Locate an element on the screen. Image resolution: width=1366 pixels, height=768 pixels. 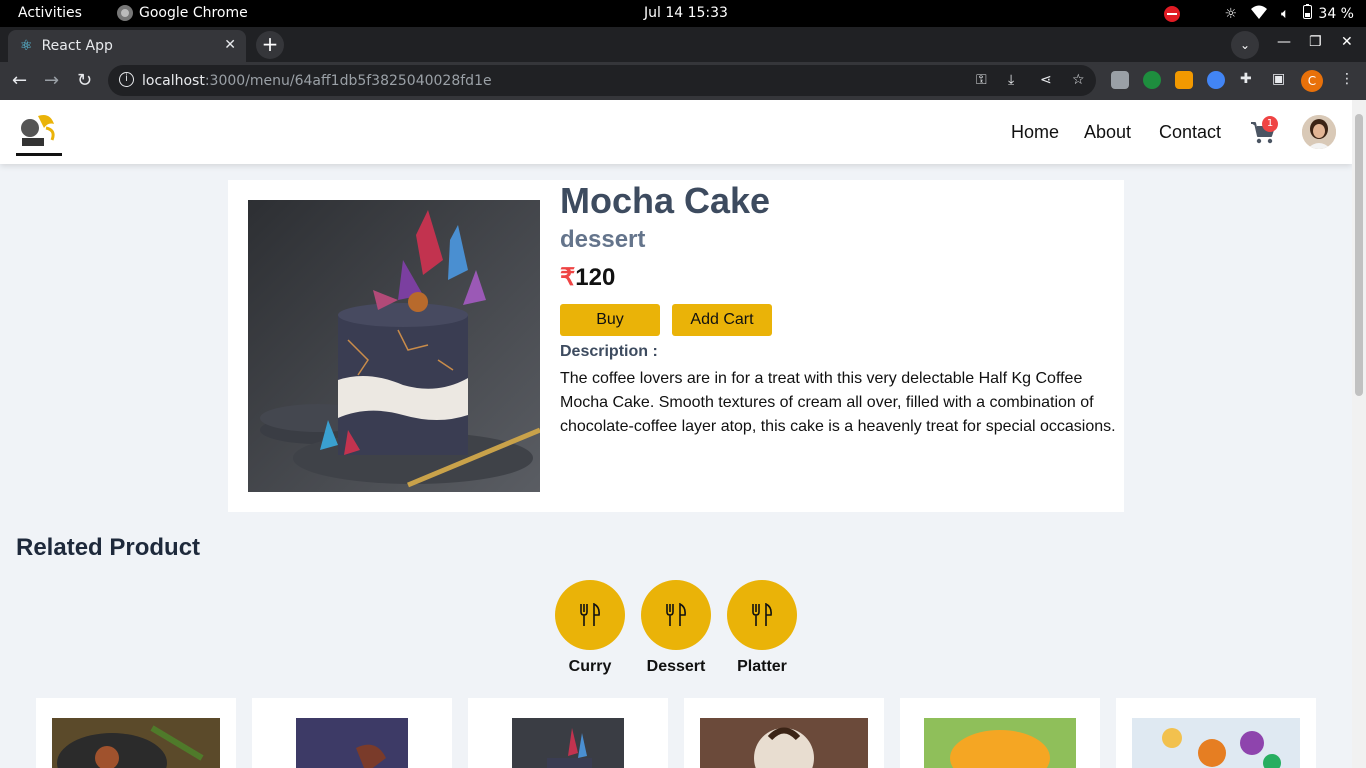
volume-icon: 🔈︎ is located at coordinates (1285, 13).